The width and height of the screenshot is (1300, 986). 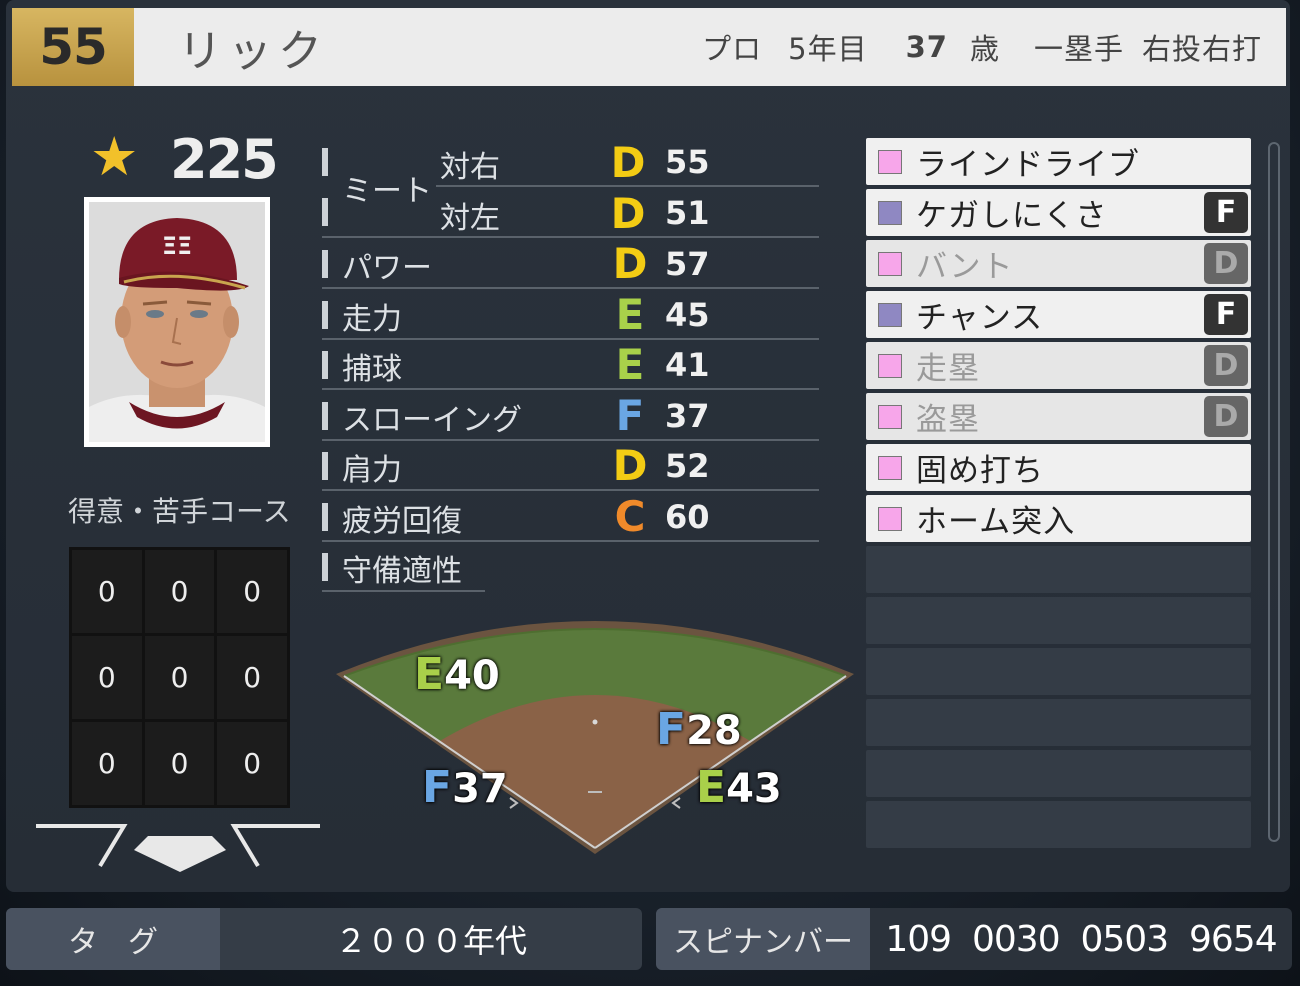 What do you see at coordinates (763, 939) in the screenshot?
I see `spin-number-label: スピナンバー` at bounding box center [763, 939].